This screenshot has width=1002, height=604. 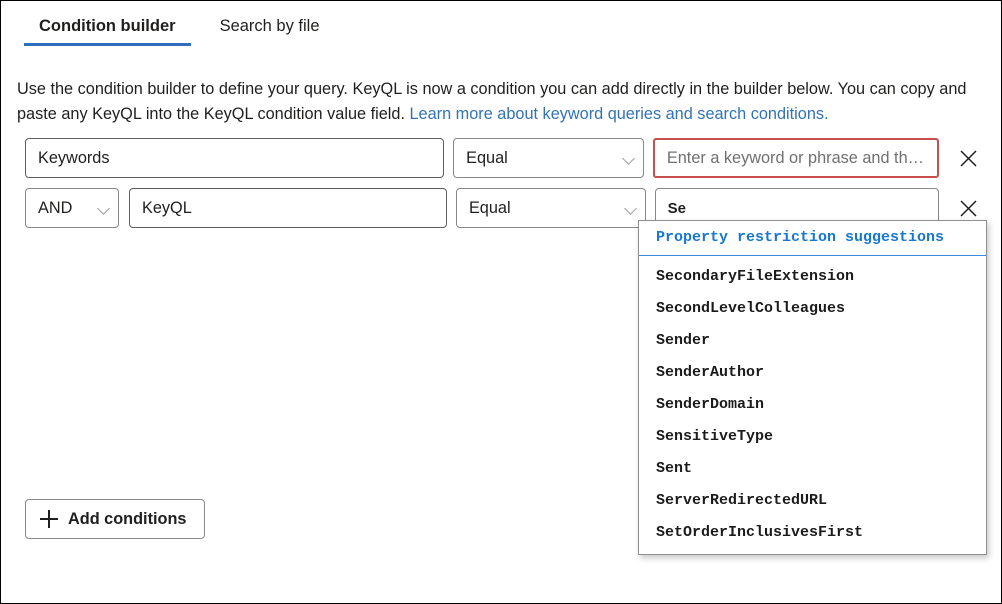 I want to click on tab-bar: Condition builder Search by file, so click(x=179, y=28).